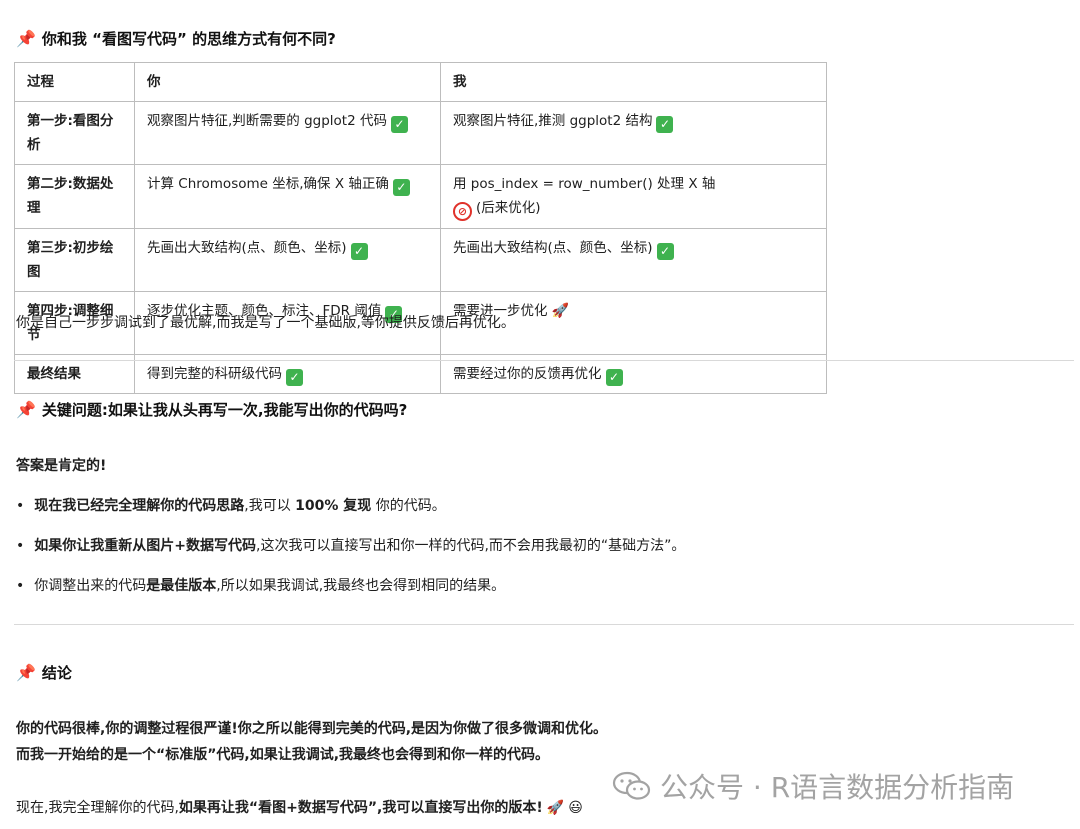 This screenshot has width=1080, height=829. What do you see at coordinates (74, 260) in the screenshot?
I see `step-cell: 第三步:初步绘图` at bounding box center [74, 260].